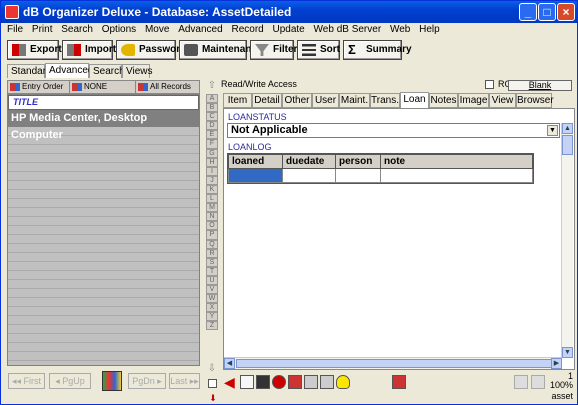 Image resolution: width=578 pixels, height=405 pixels. What do you see at coordinates (212, 217) in the screenshot?
I see `alpha-button-n: N` at bounding box center [212, 217].